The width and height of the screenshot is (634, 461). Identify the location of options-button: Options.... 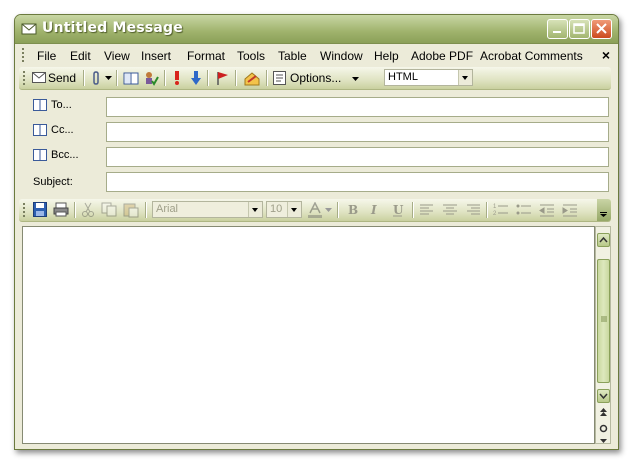
(316, 78).